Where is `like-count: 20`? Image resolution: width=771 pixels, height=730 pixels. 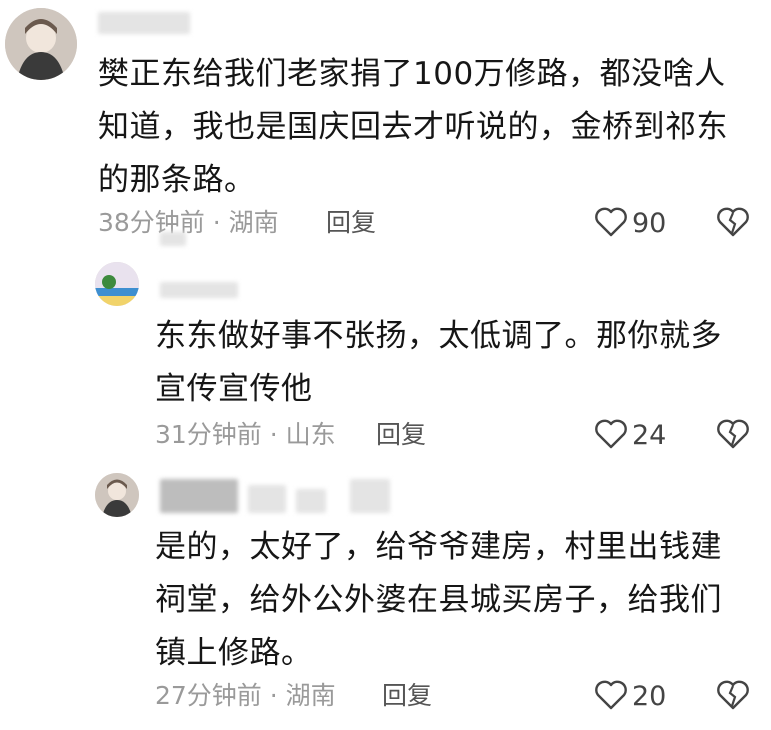 like-count: 20 is located at coordinates (649, 696).